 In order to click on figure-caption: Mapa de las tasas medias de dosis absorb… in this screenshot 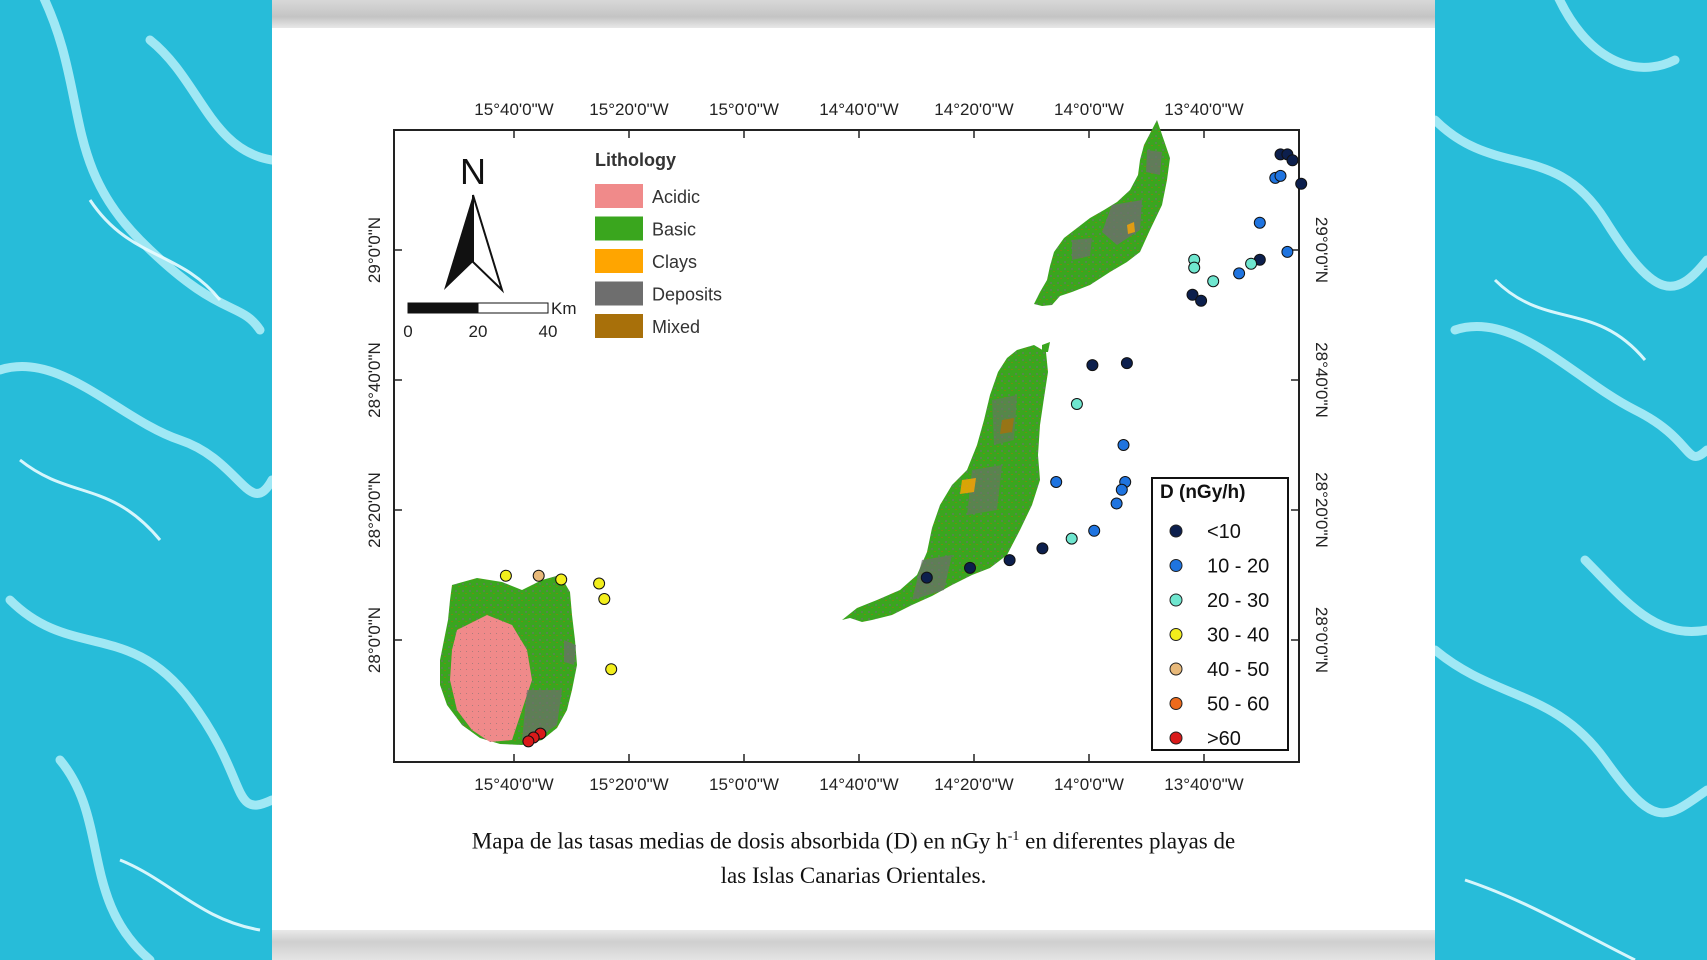, I will do `click(853, 856)`.